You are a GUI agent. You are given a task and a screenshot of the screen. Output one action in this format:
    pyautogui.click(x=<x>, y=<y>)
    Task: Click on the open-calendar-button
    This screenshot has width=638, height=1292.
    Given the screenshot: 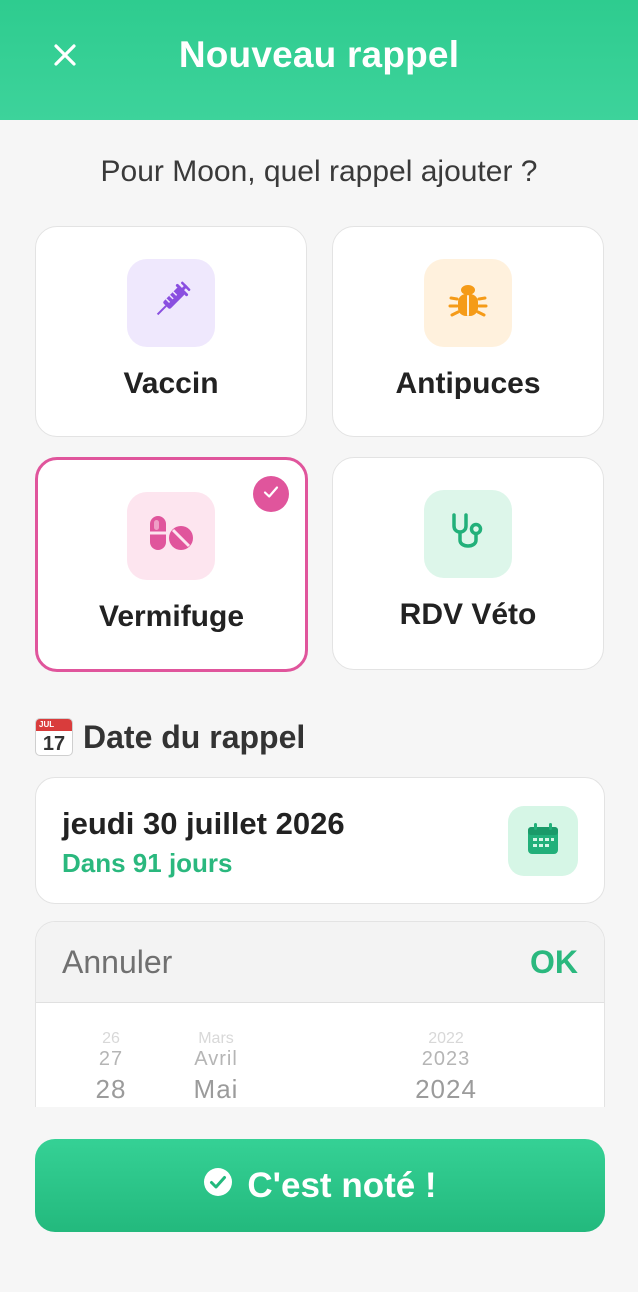 What is the action you would take?
    pyautogui.click(x=543, y=841)
    